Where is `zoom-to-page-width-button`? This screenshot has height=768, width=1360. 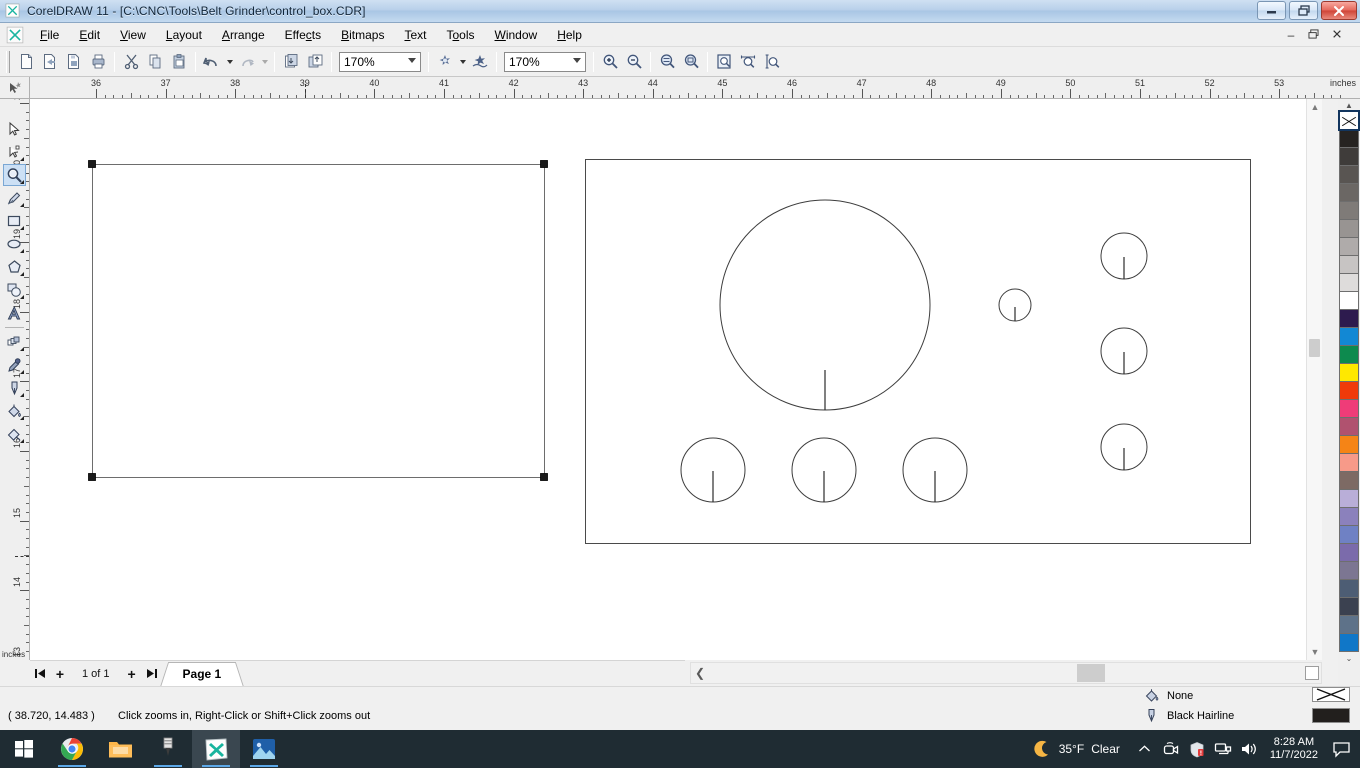 zoom-to-page-width-button is located at coordinates (748, 62).